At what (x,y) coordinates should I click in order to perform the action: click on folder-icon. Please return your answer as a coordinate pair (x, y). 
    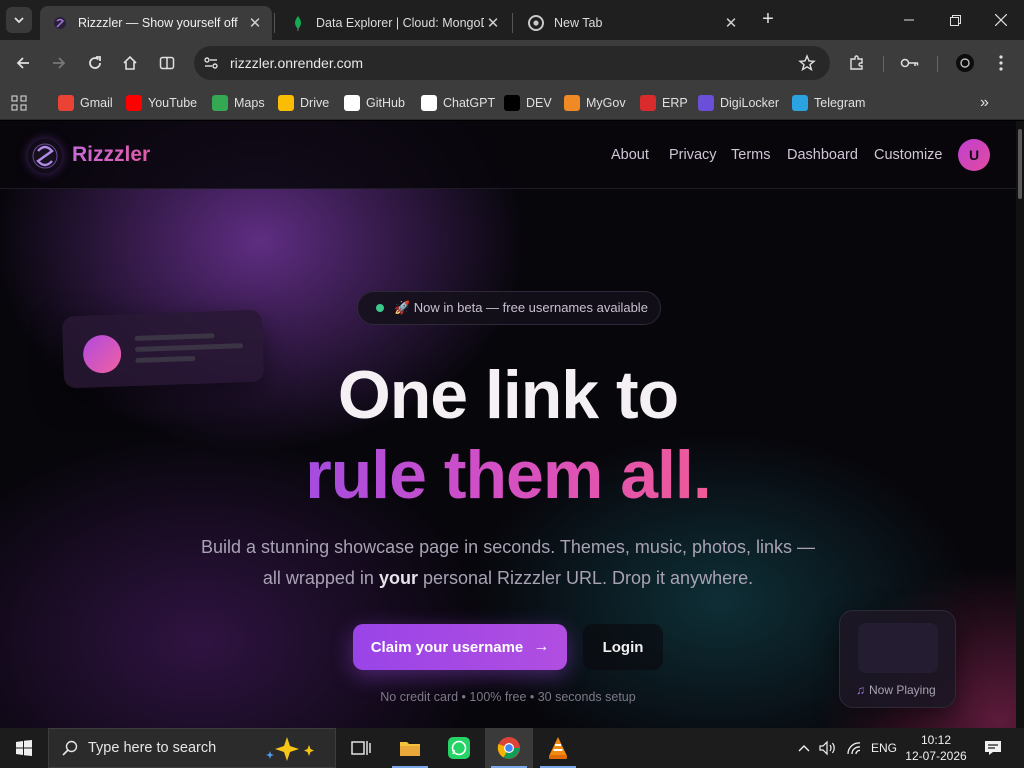
    Looking at the image, I should click on (410, 749).